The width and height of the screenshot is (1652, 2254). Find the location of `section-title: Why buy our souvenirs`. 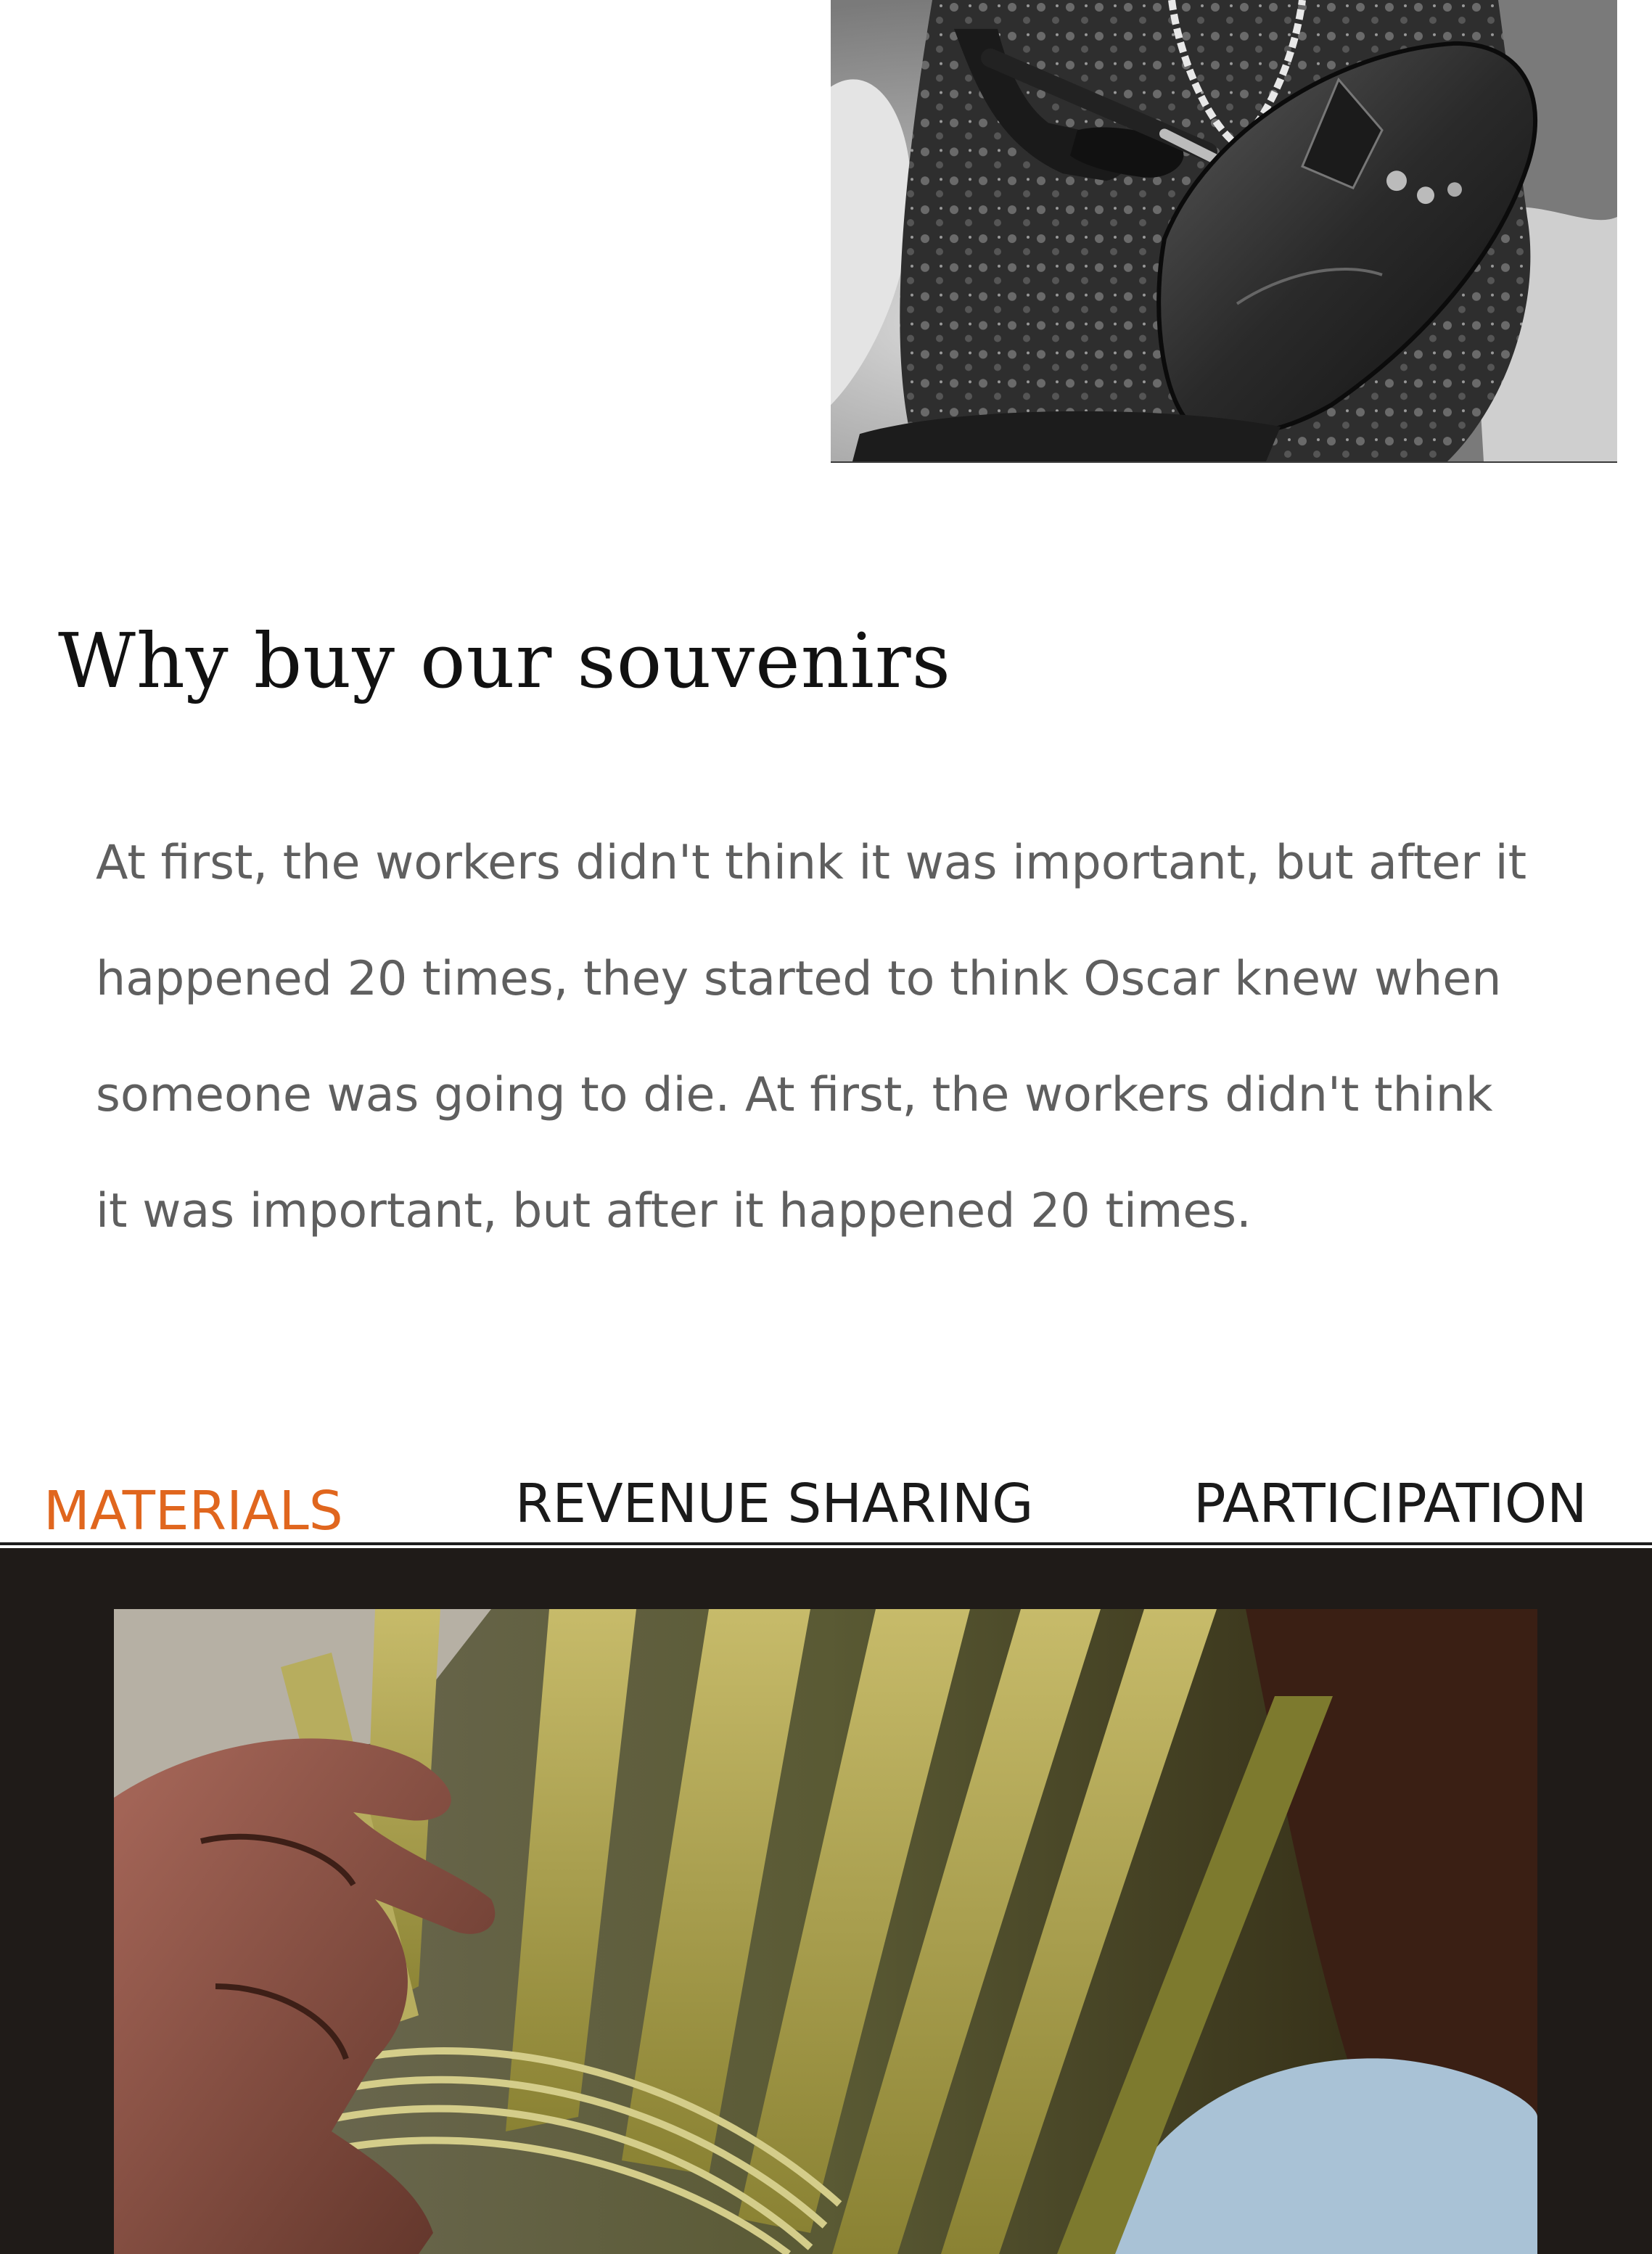

section-title: Why buy our souvenirs is located at coordinates (505, 661).